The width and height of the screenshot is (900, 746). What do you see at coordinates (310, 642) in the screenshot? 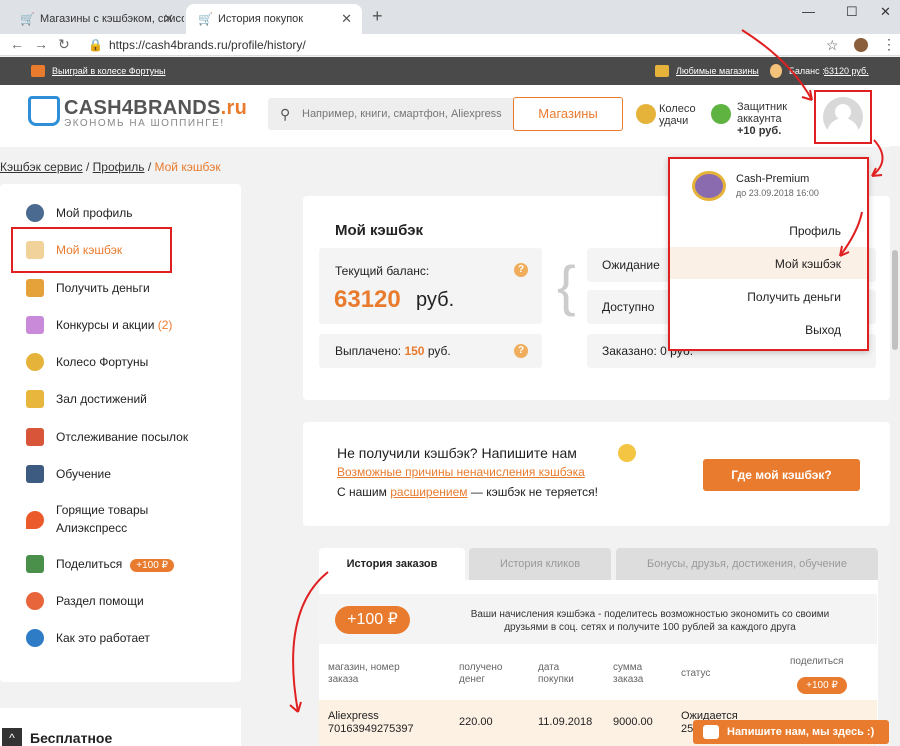
I see `arrow-to-orders` at bounding box center [310, 642].